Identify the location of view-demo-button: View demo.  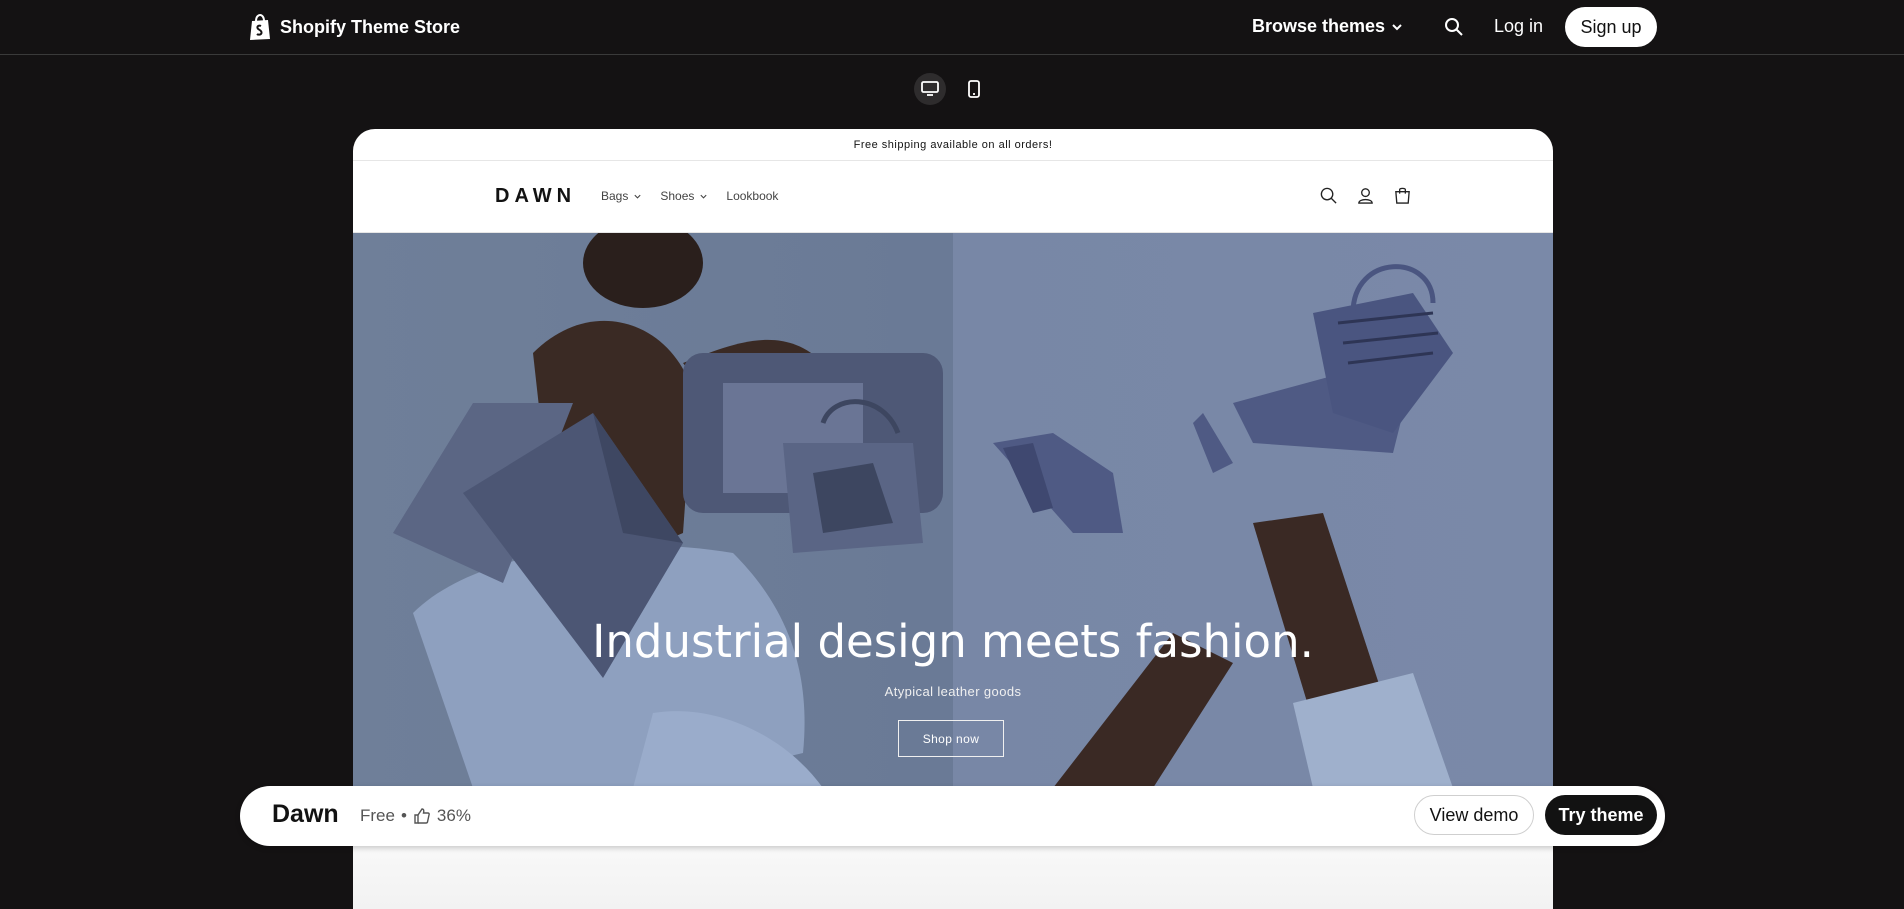
(1474, 815).